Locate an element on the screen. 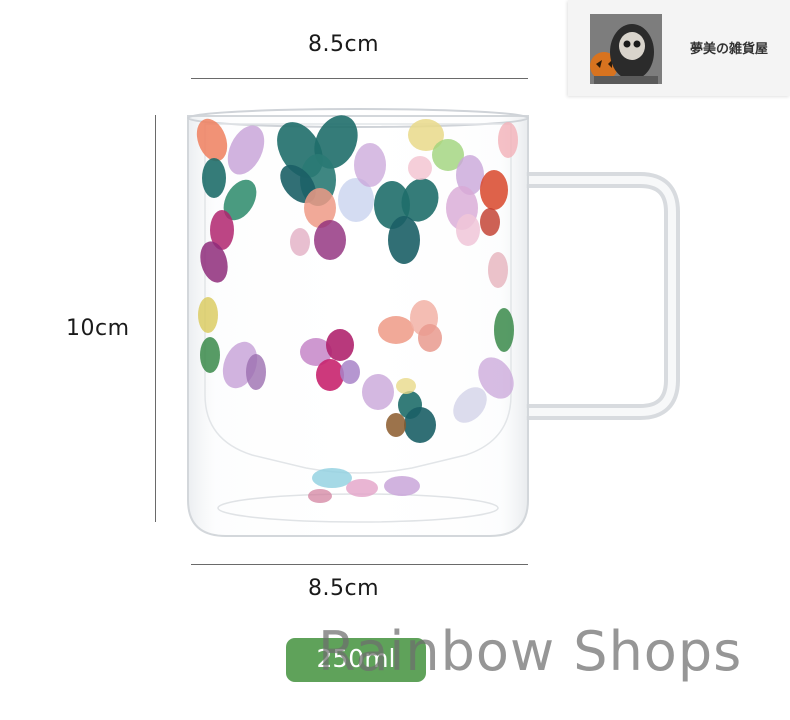 The image size is (790, 720). mug-handle is located at coordinates (603, 296).